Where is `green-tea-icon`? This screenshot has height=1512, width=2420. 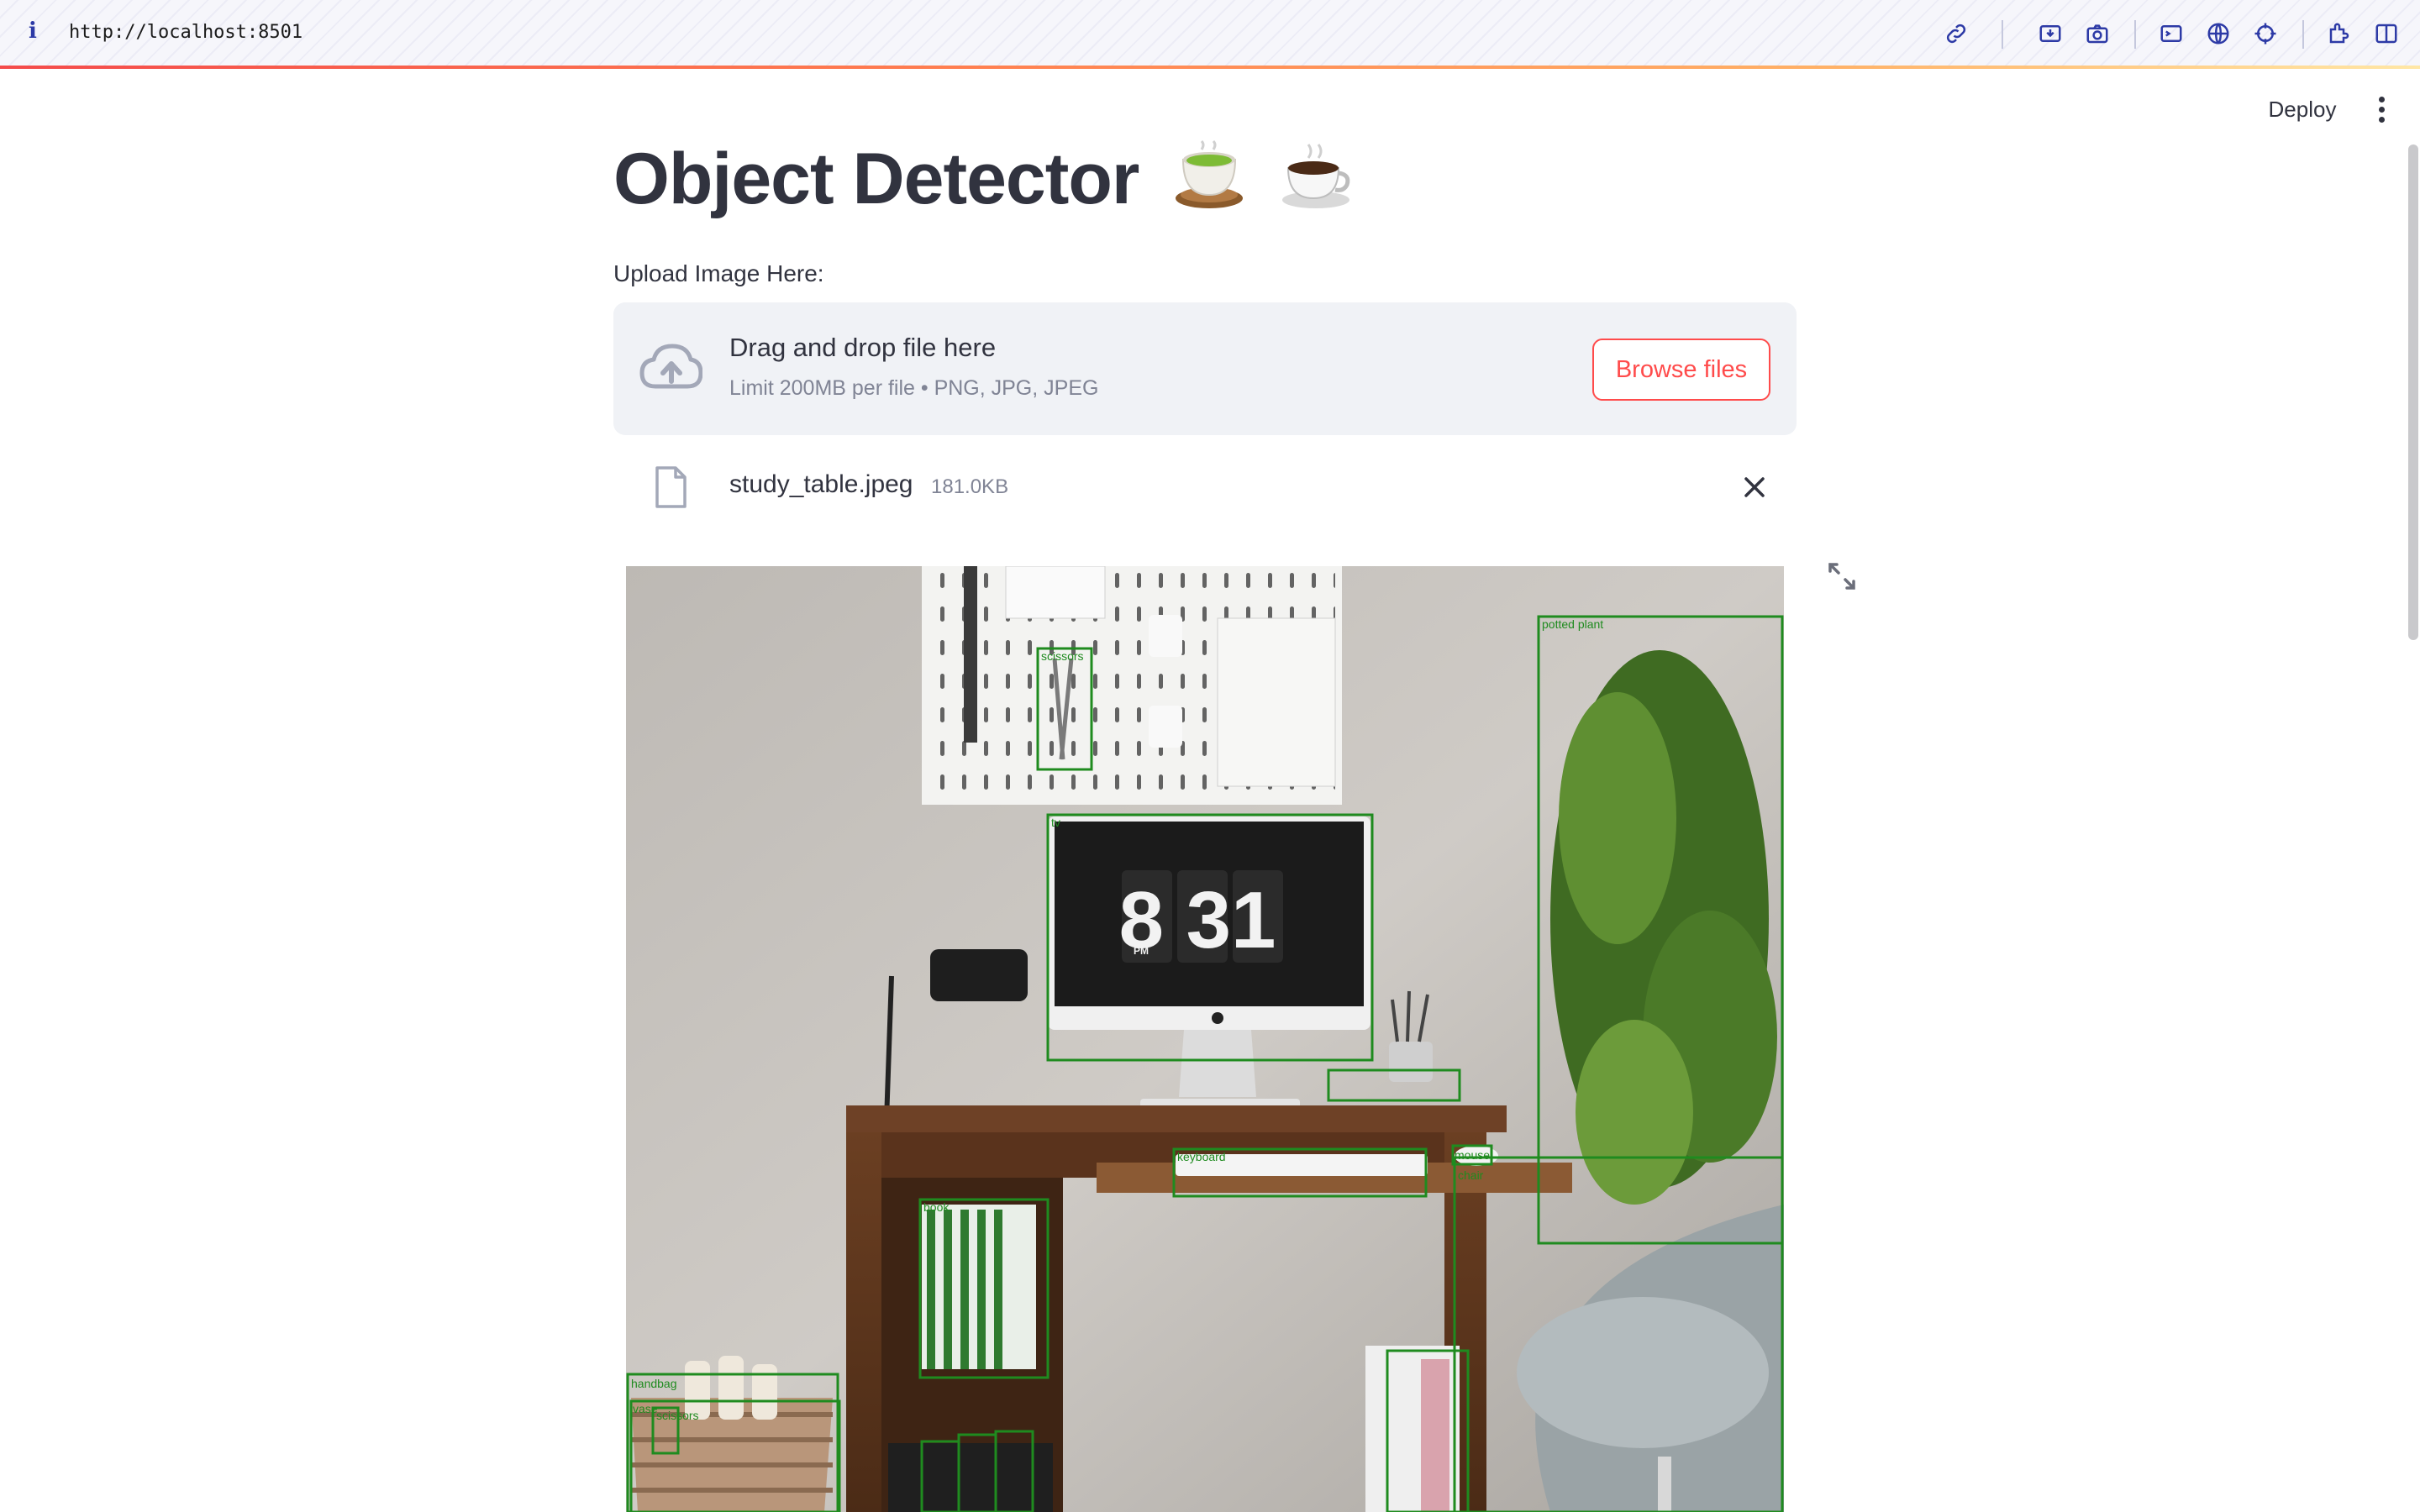
green-tea-icon is located at coordinates (1209, 184).